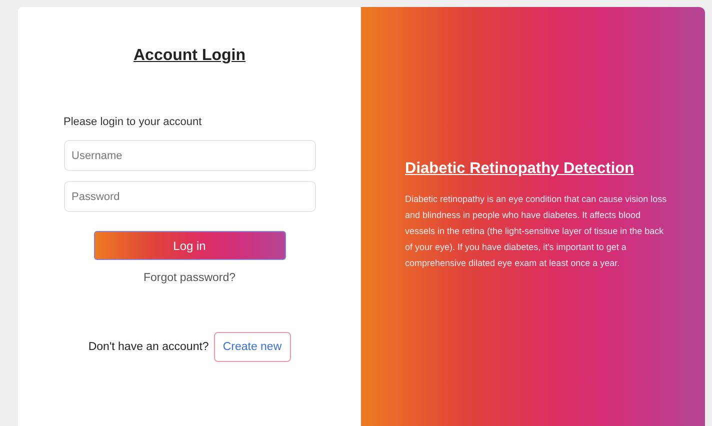 The width and height of the screenshot is (712, 426). What do you see at coordinates (520, 169) in the screenshot?
I see `info-title: Diabetic Retinopathy Detection` at bounding box center [520, 169].